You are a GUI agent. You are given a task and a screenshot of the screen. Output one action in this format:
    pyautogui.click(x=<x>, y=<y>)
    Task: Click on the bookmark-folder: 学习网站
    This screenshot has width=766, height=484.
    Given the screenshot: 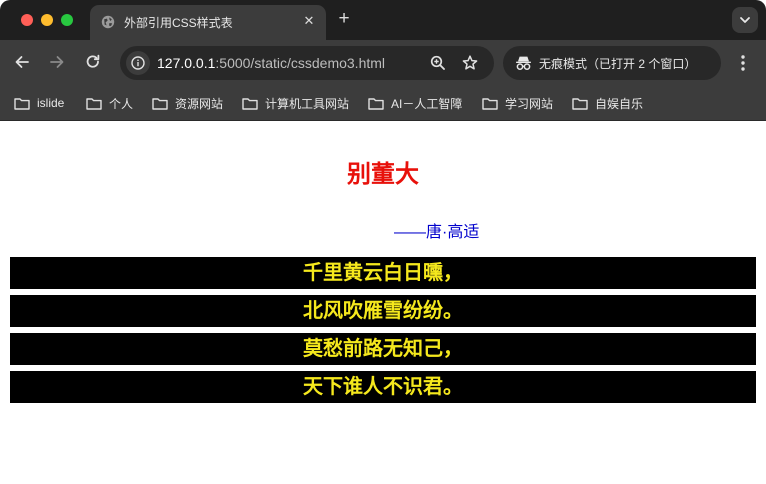 What is the action you would take?
    pyautogui.click(x=517, y=103)
    